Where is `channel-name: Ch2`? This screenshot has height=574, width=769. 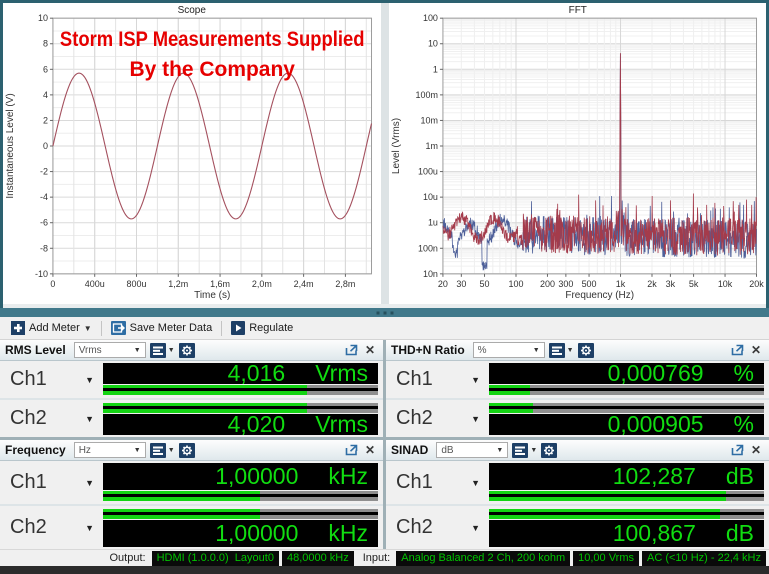 channel-name: Ch2 is located at coordinates (28, 527).